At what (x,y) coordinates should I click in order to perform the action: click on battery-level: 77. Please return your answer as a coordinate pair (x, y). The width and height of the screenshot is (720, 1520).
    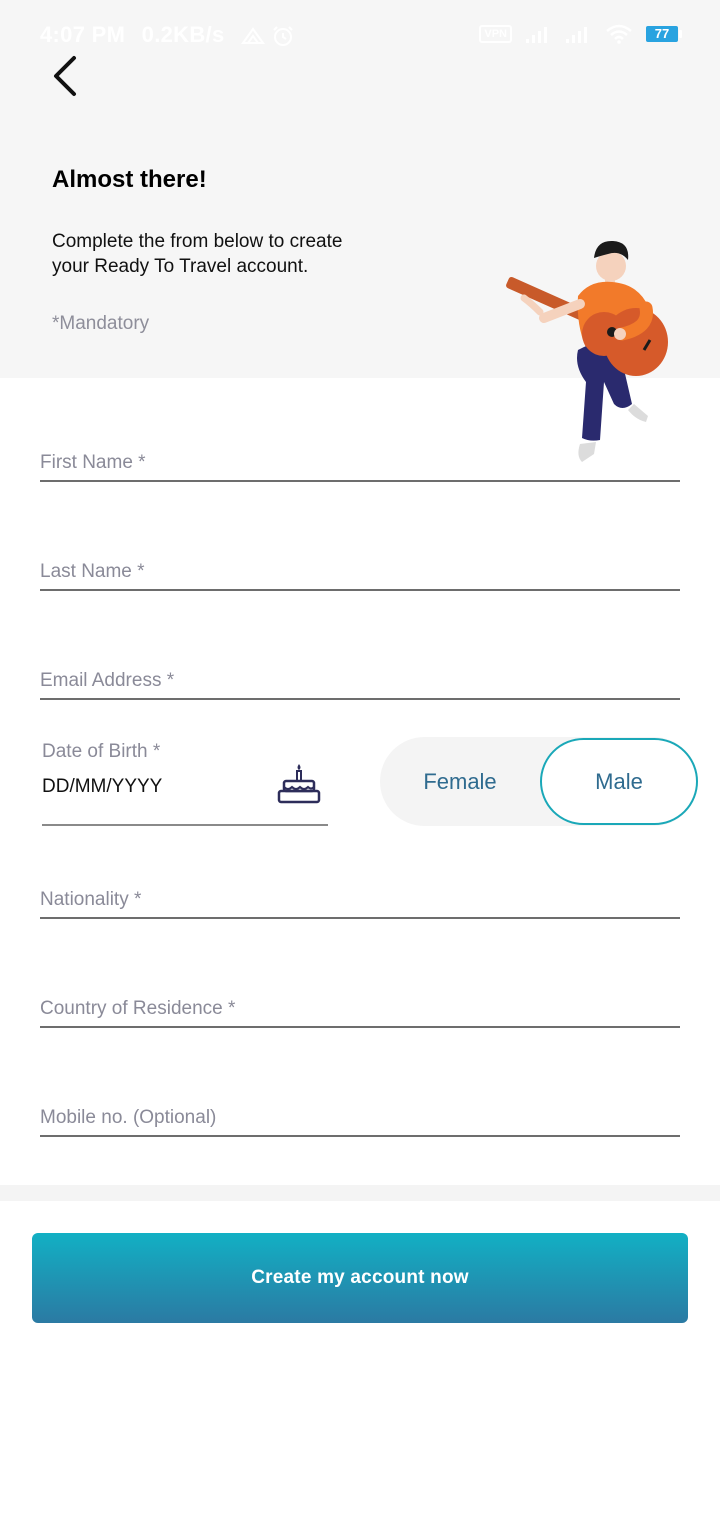
    Looking at the image, I should click on (662, 34).